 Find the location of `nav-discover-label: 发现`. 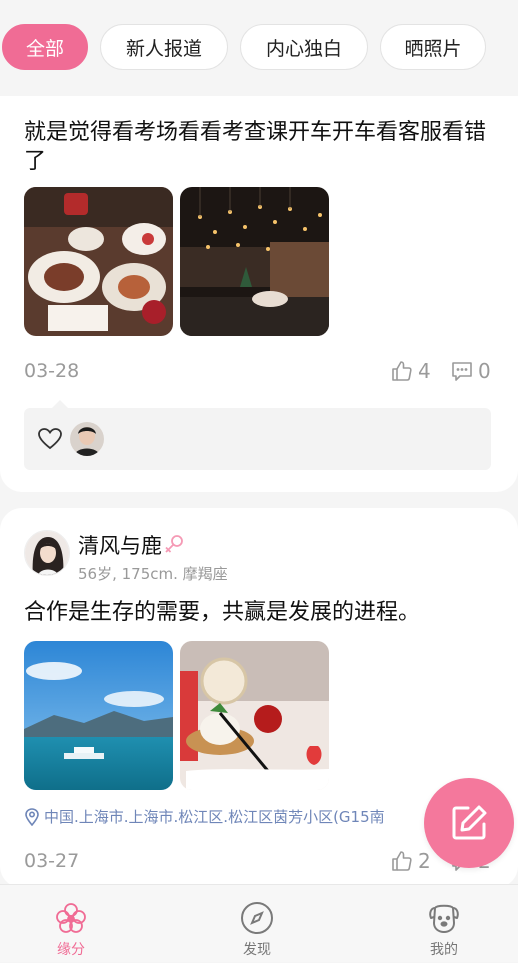

nav-discover-label: 发现 is located at coordinates (257, 950).